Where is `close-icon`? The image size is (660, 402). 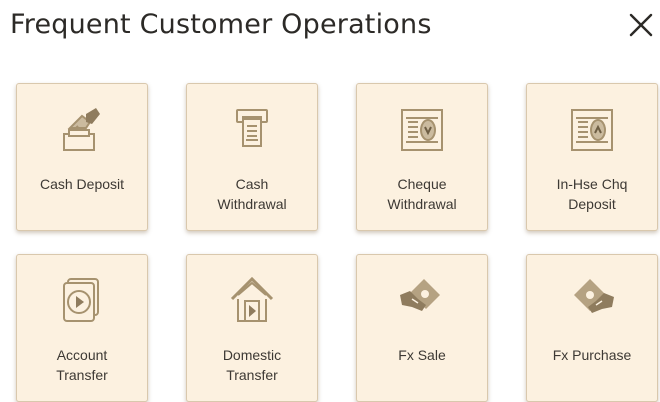 close-icon is located at coordinates (641, 25).